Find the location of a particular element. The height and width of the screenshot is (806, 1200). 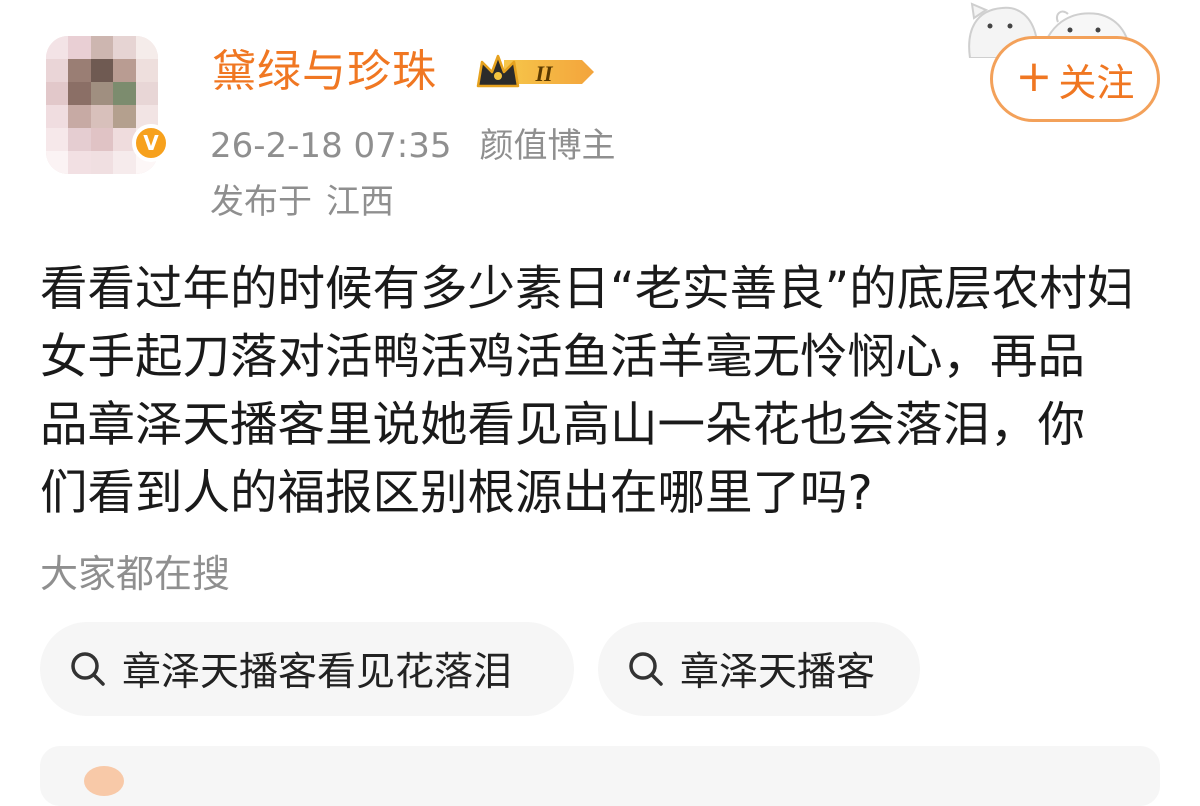

author-avatar-container: V is located at coordinates (105, 105).